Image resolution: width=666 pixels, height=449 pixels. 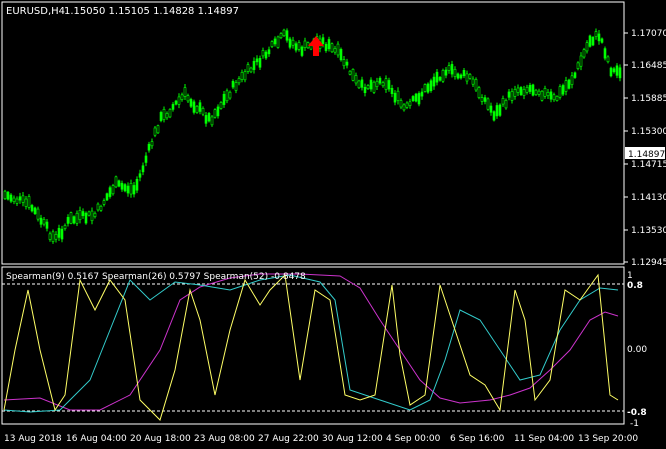 What do you see at coordinates (646, 155) in the screenshot?
I see `current-price-label: 1.14897` at bounding box center [646, 155].